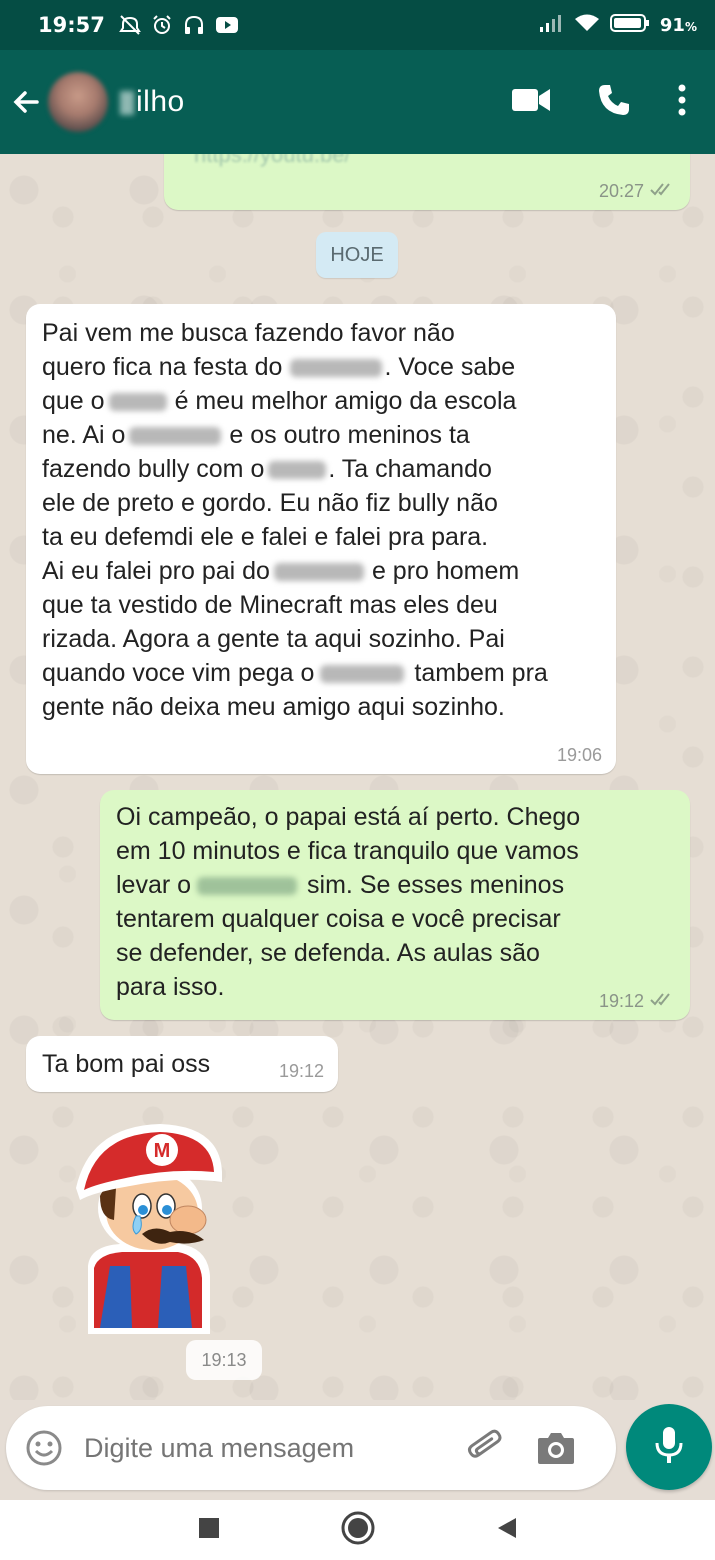 The width and height of the screenshot is (715, 1560). I want to click on message-time: 20:27, so click(621, 191).